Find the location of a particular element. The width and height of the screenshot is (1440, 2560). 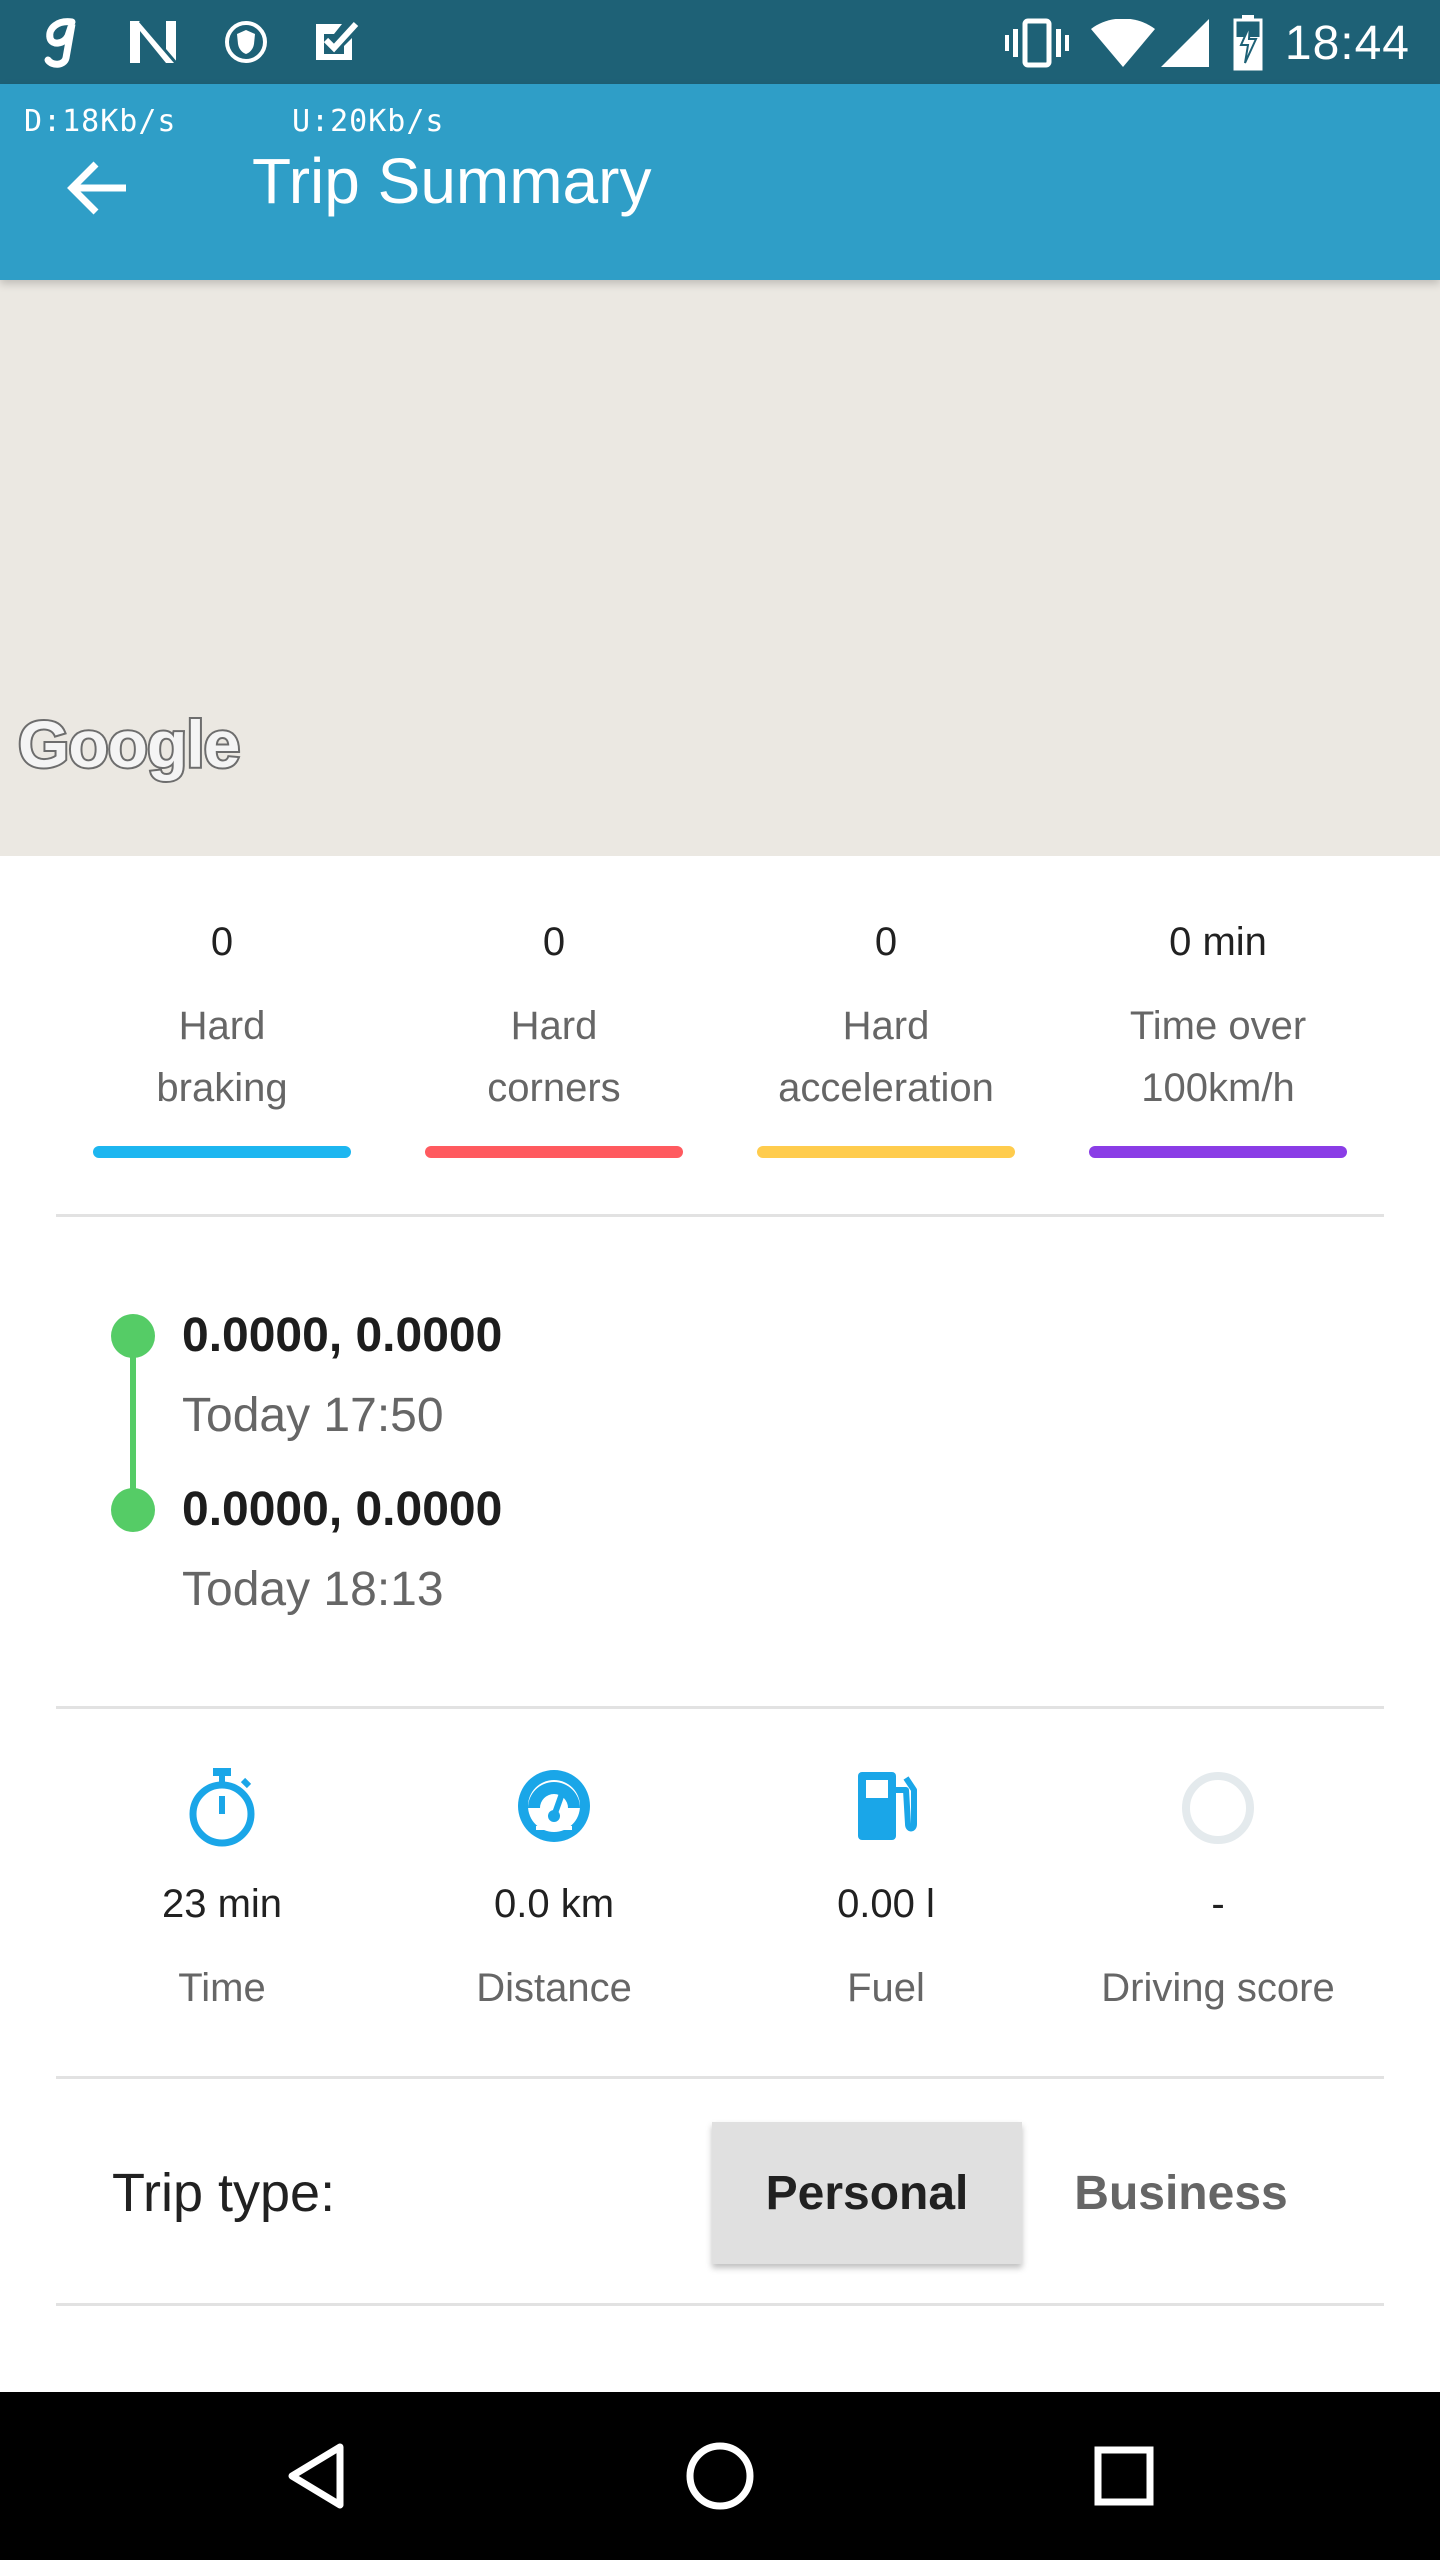

system-nav-bar is located at coordinates (720, 2476).